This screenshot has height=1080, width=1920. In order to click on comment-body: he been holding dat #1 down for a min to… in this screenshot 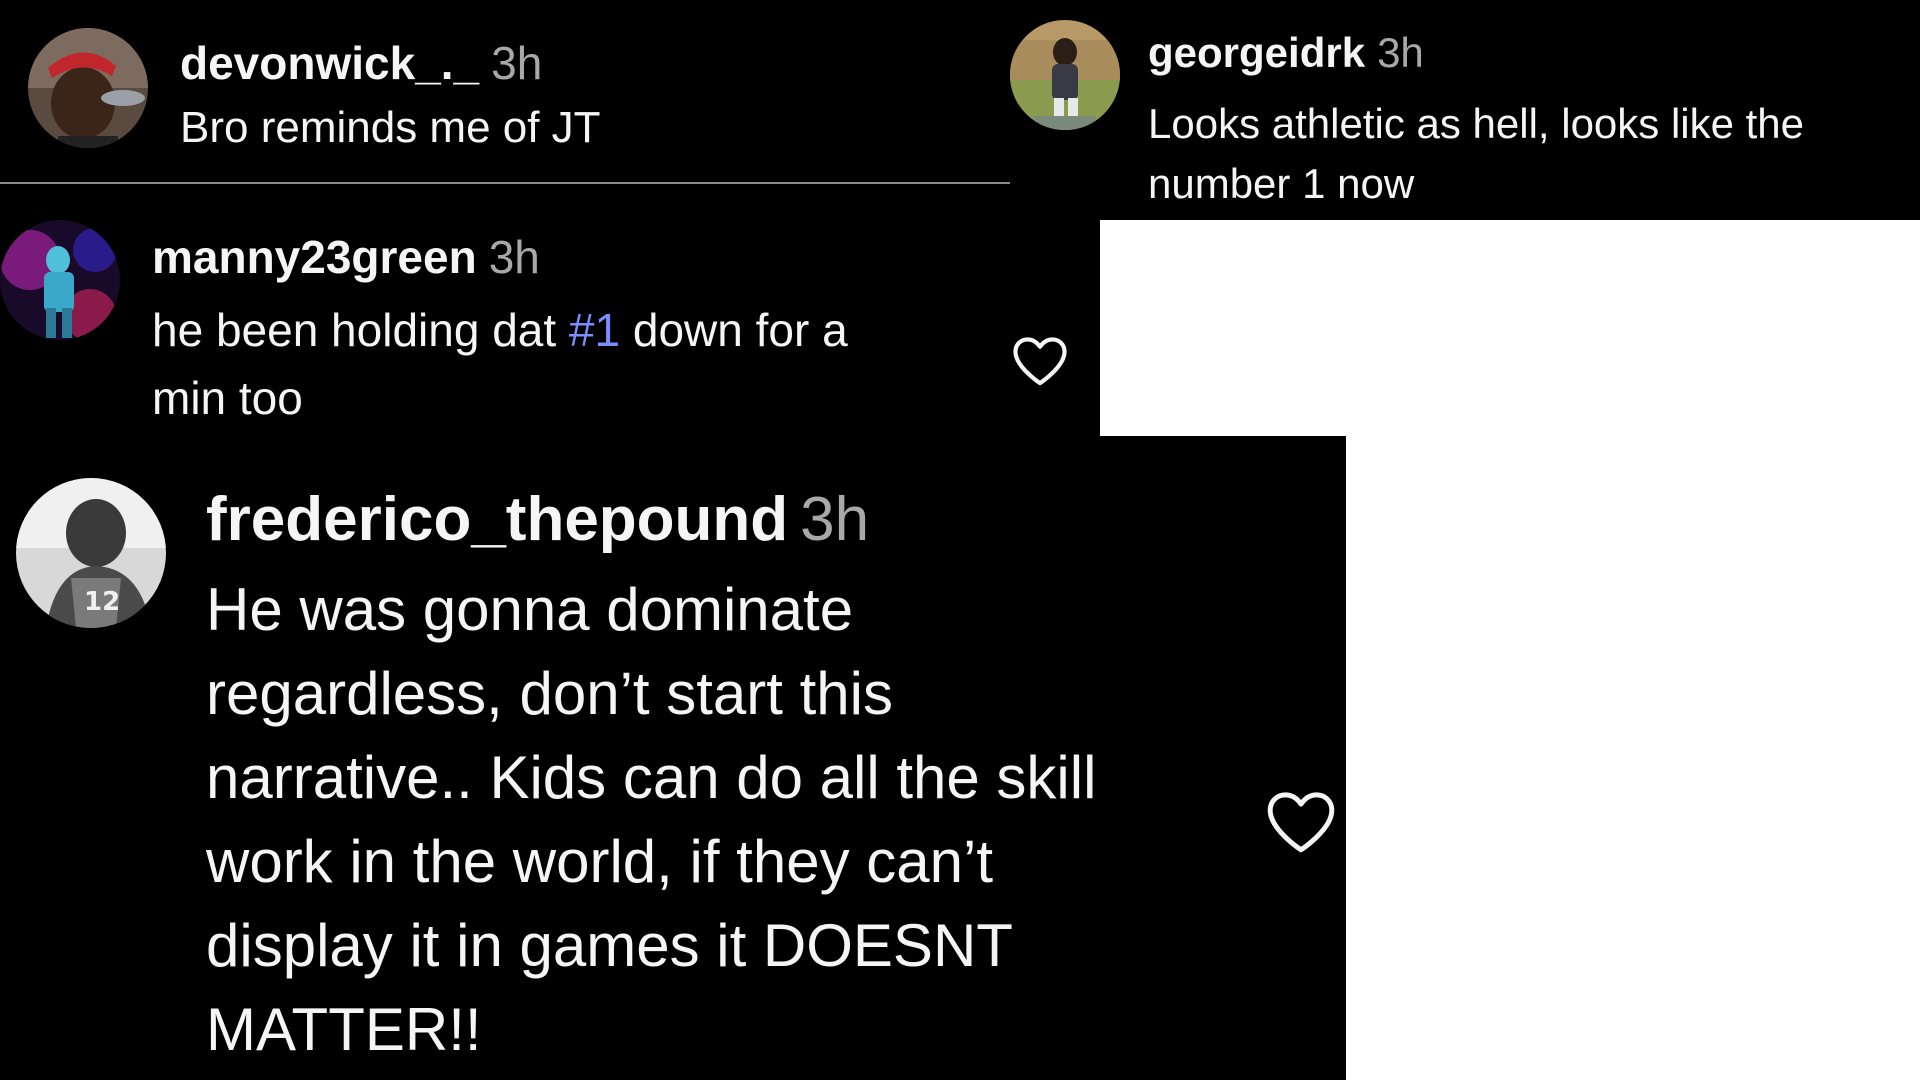, I will do `click(500, 364)`.